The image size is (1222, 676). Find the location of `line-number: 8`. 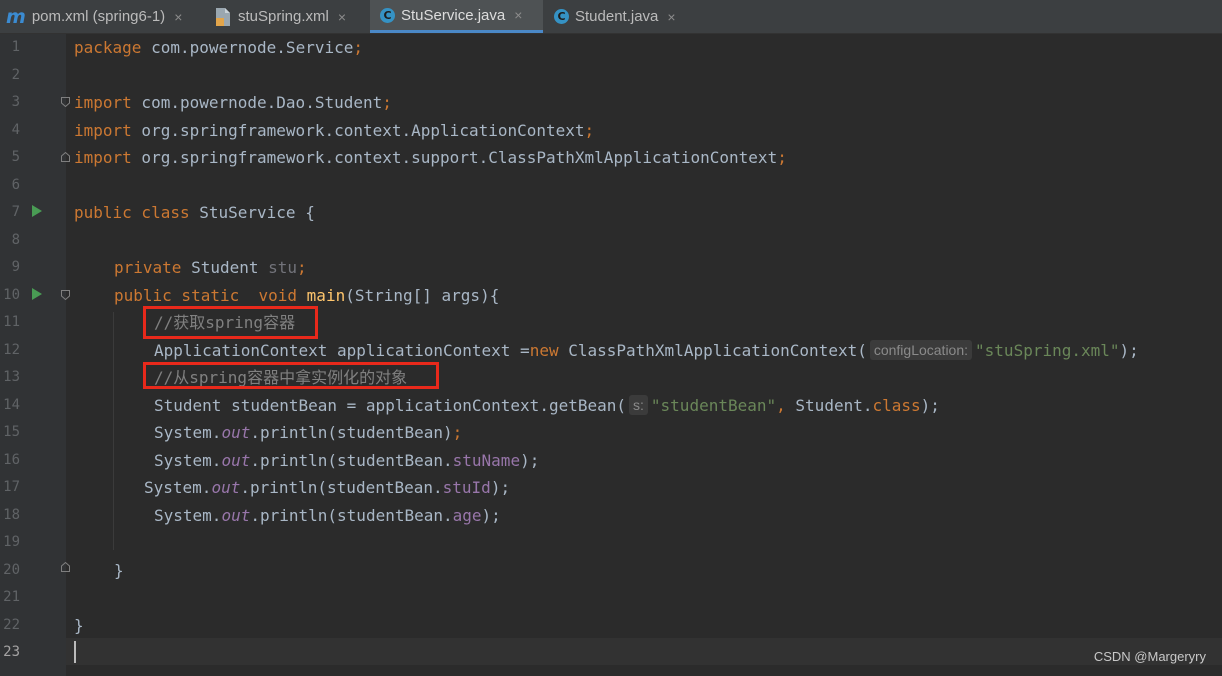

line-number: 8 is located at coordinates (15, 239).